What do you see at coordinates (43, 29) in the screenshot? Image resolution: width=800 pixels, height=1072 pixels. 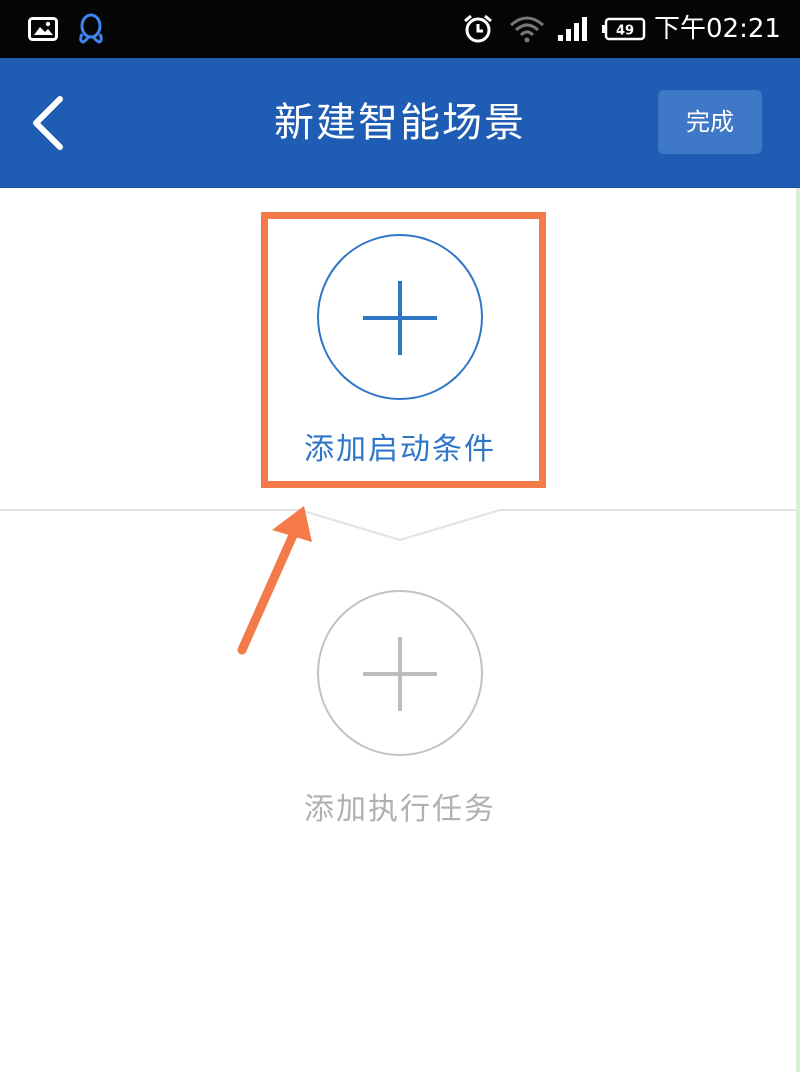 I see `image-icon` at bounding box center [43, 29].